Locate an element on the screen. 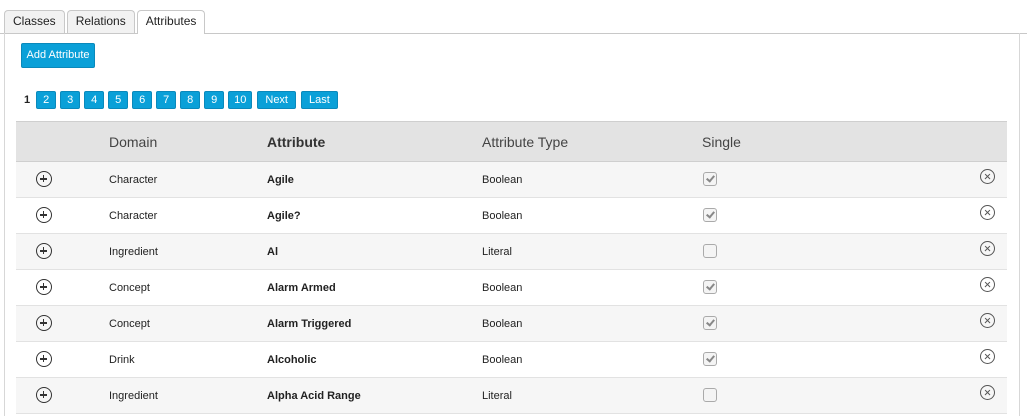 The width and height of the screenshot is (1027, 416). table-header-row: Domain Attribute Attribute Type Single is located at coordinates (511, 141).